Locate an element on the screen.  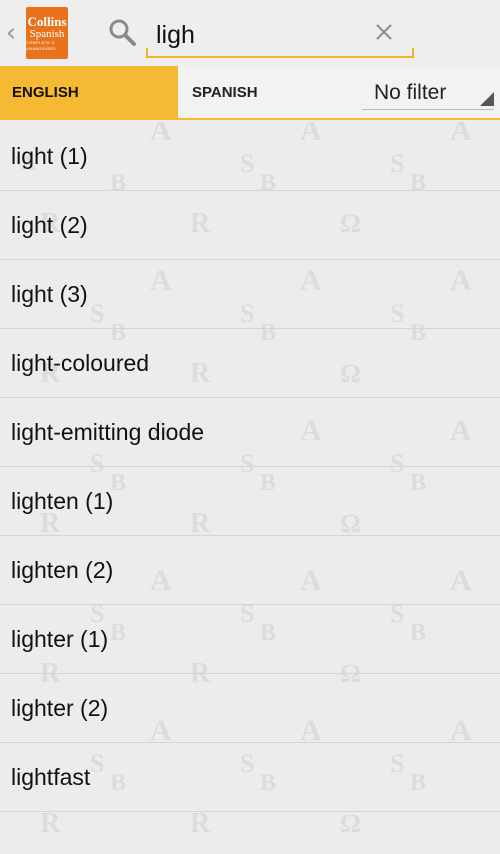
list-item-label: lighter (2) is located at coordinates (60, 707).